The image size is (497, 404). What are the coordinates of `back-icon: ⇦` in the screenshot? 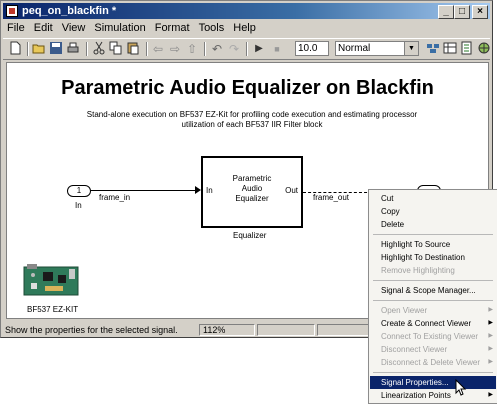 It's located at (158, 49).